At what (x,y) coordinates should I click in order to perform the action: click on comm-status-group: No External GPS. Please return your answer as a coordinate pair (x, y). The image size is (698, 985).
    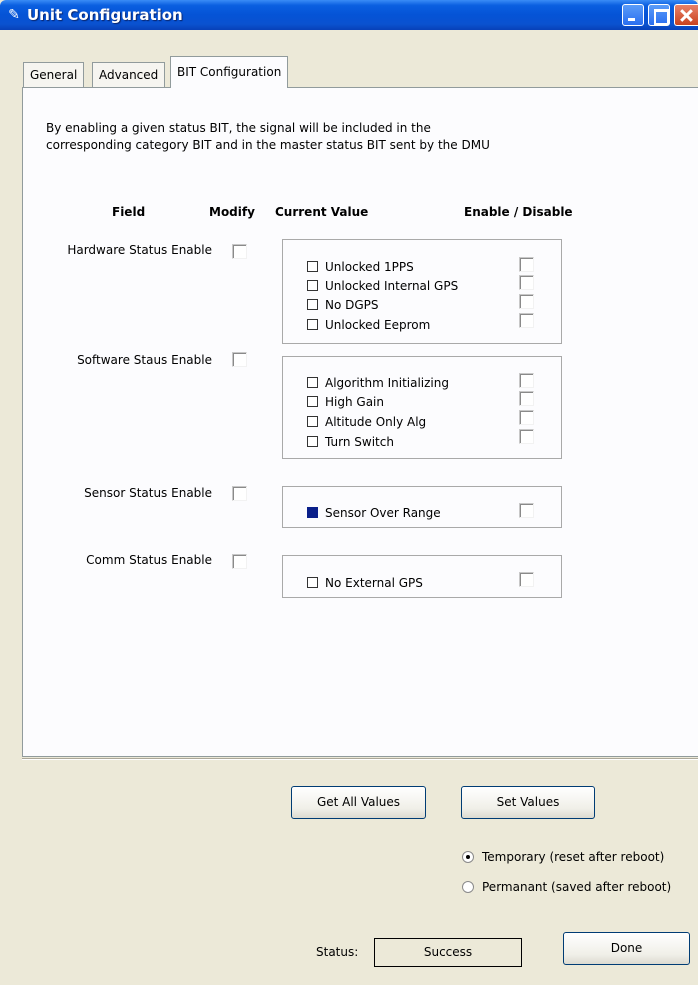
    Looking at the image, I should click on (422, 576).